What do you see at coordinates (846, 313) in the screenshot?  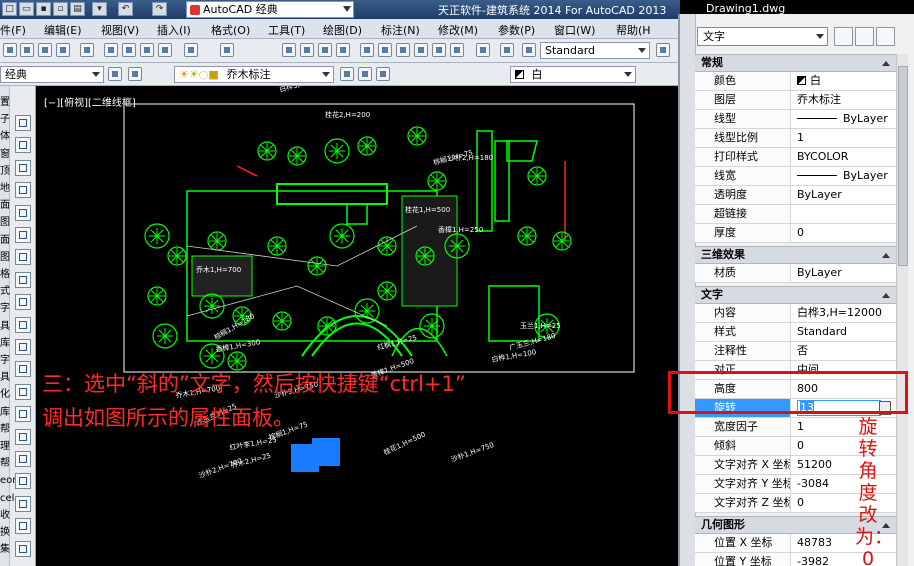 I see `property-value: 白桦3,H=12000` at bounding box center [846, 313].